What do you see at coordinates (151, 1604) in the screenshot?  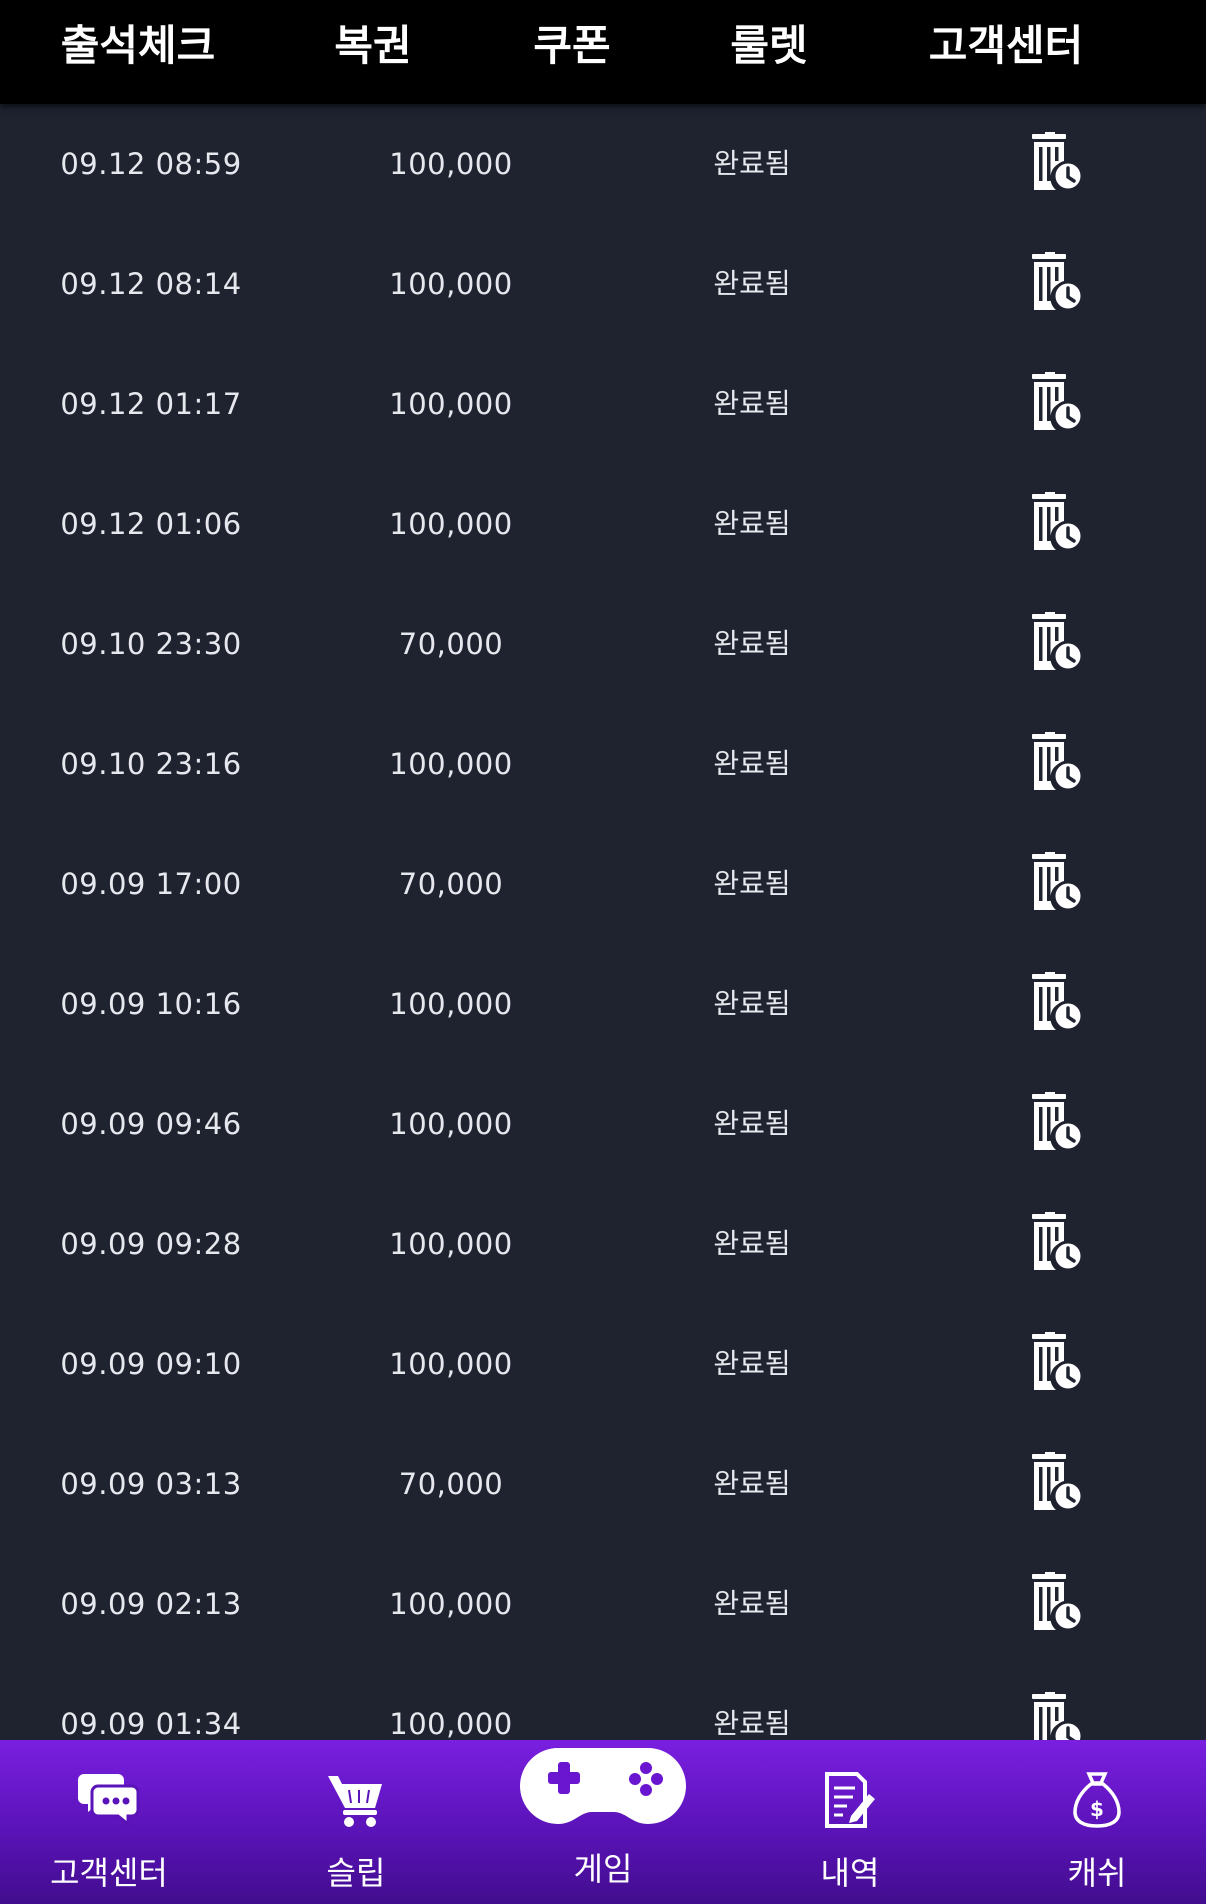 I see `history-date: 09.09 02:13` at bounding box center [151, 1604].